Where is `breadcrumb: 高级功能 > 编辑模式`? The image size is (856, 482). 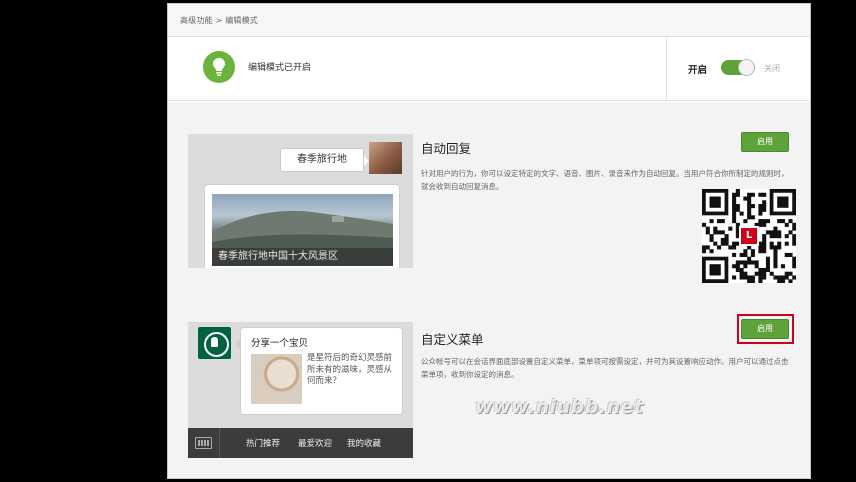 breadcrumb: 高级功能 > 编辑模式 is located at coordinates (219, 20).